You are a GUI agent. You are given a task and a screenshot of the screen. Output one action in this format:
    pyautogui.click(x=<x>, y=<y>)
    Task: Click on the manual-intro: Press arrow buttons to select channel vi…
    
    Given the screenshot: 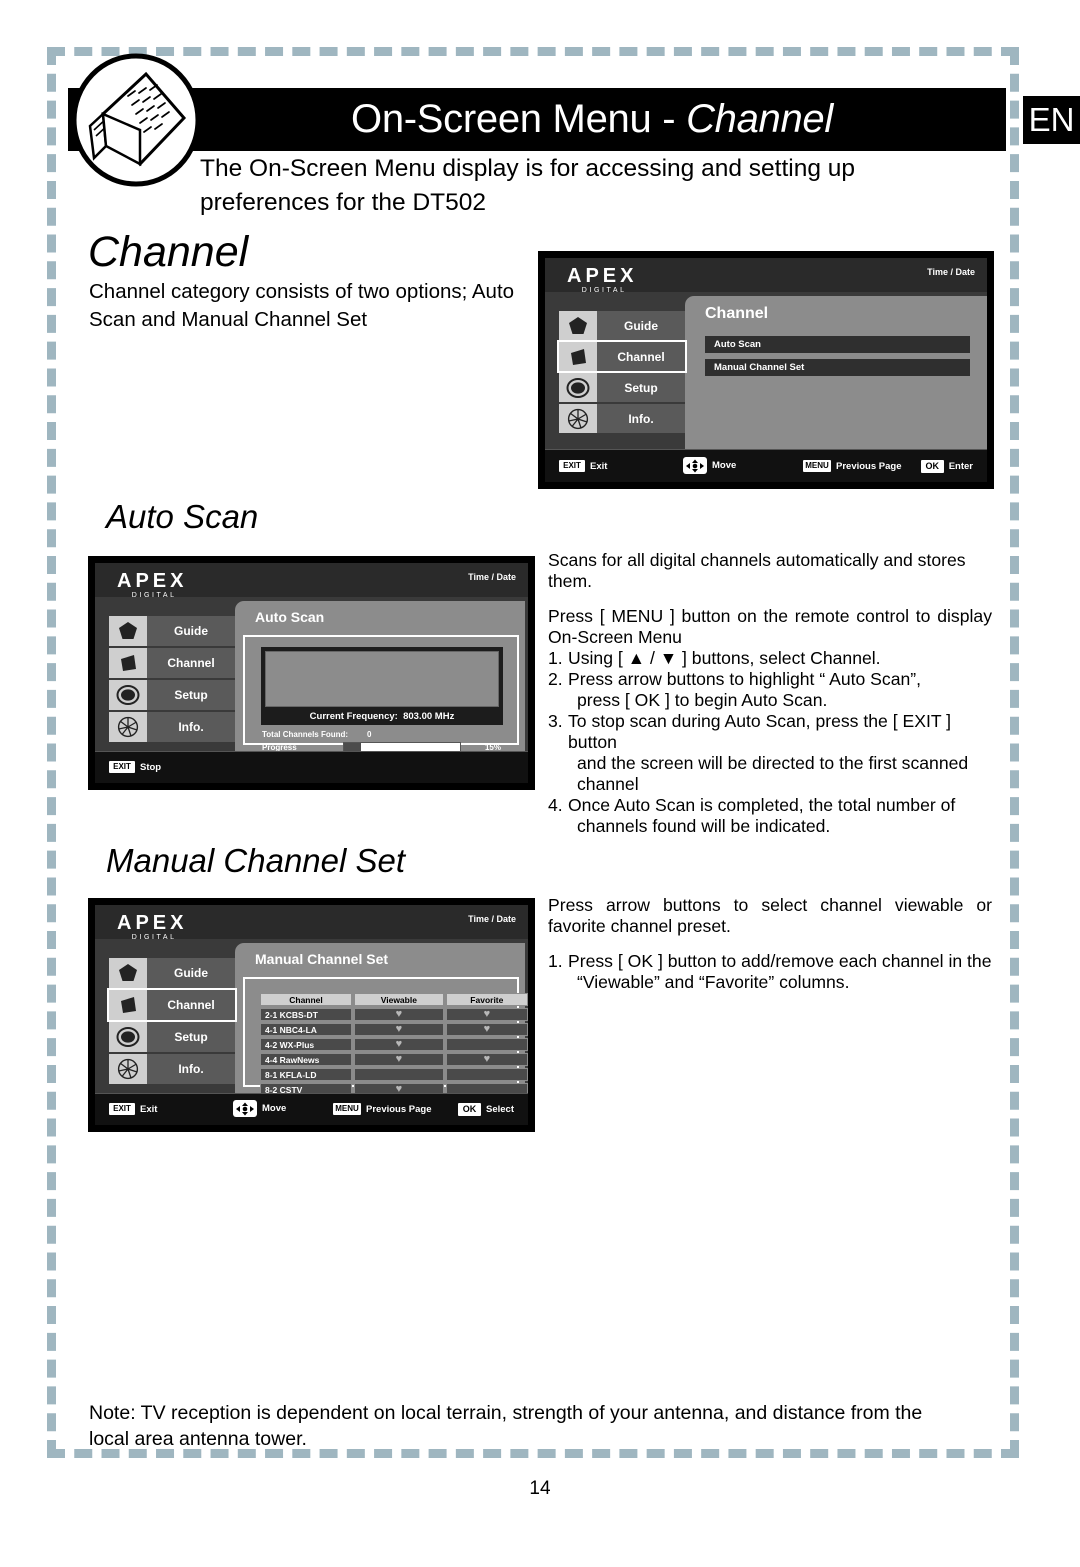 What is the action you would take?
    pyautogui.click(x=770, y=915)
    